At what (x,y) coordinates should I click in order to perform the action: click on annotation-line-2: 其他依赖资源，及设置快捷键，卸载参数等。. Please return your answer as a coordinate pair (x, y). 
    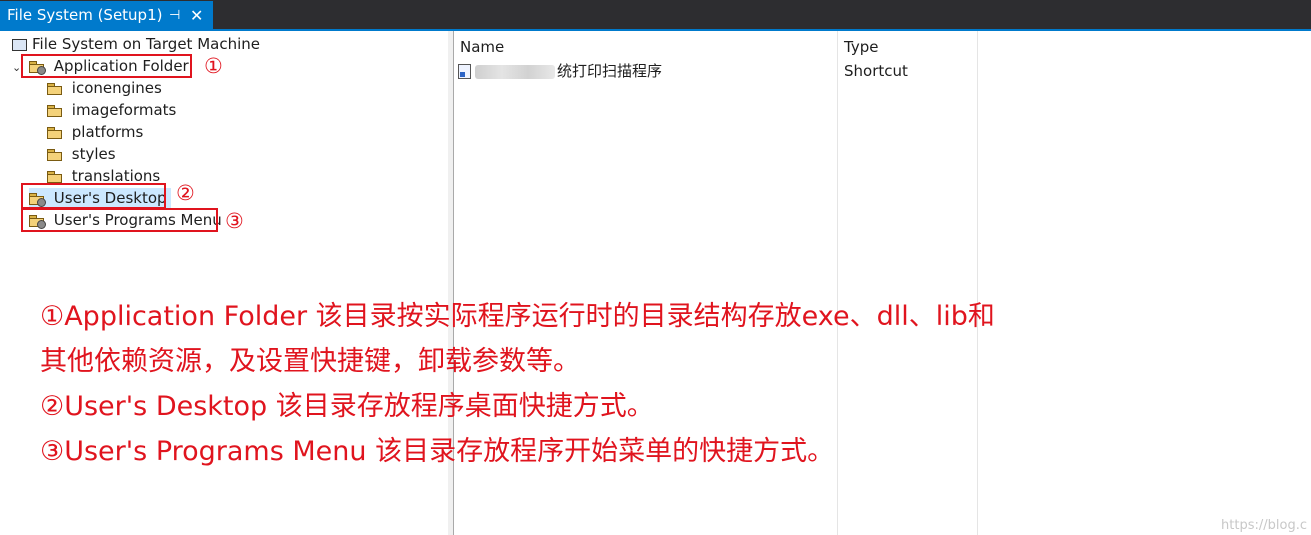
    Looking at the image, I should click on (310, 361).